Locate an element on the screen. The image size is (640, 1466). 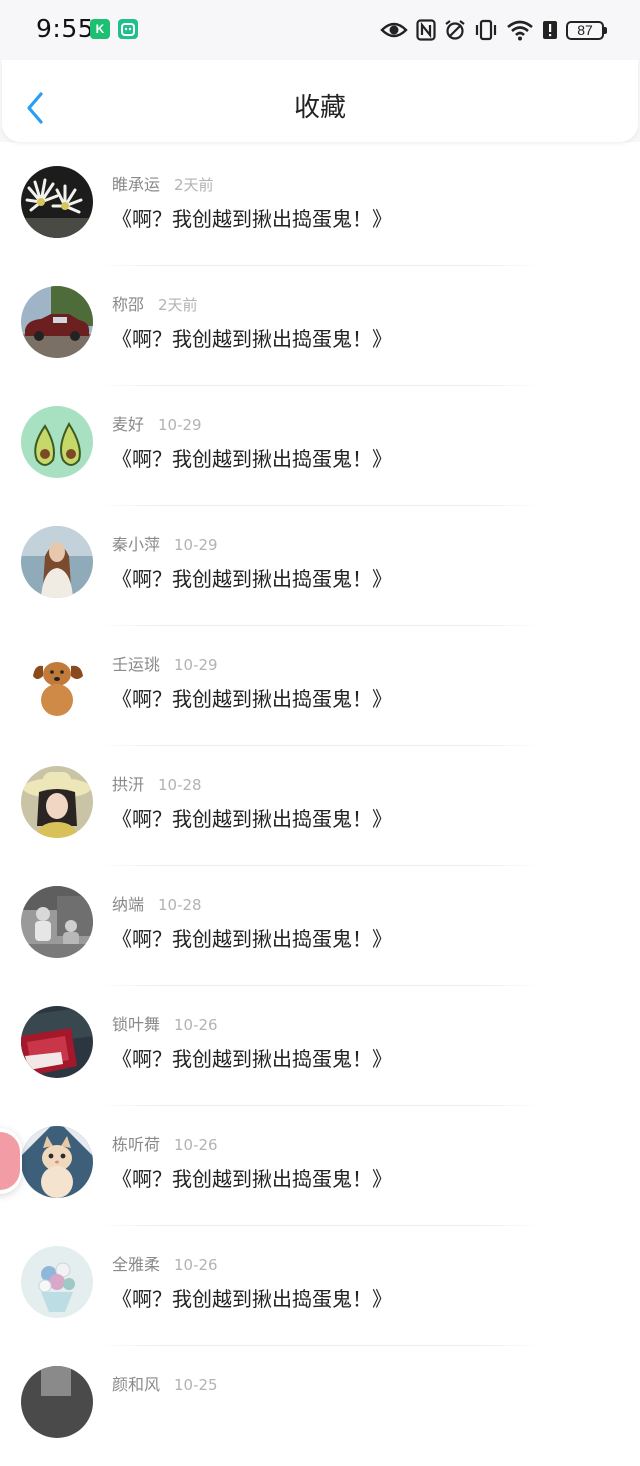
author-name: 拱汧 is located at coordinates (128, 784).